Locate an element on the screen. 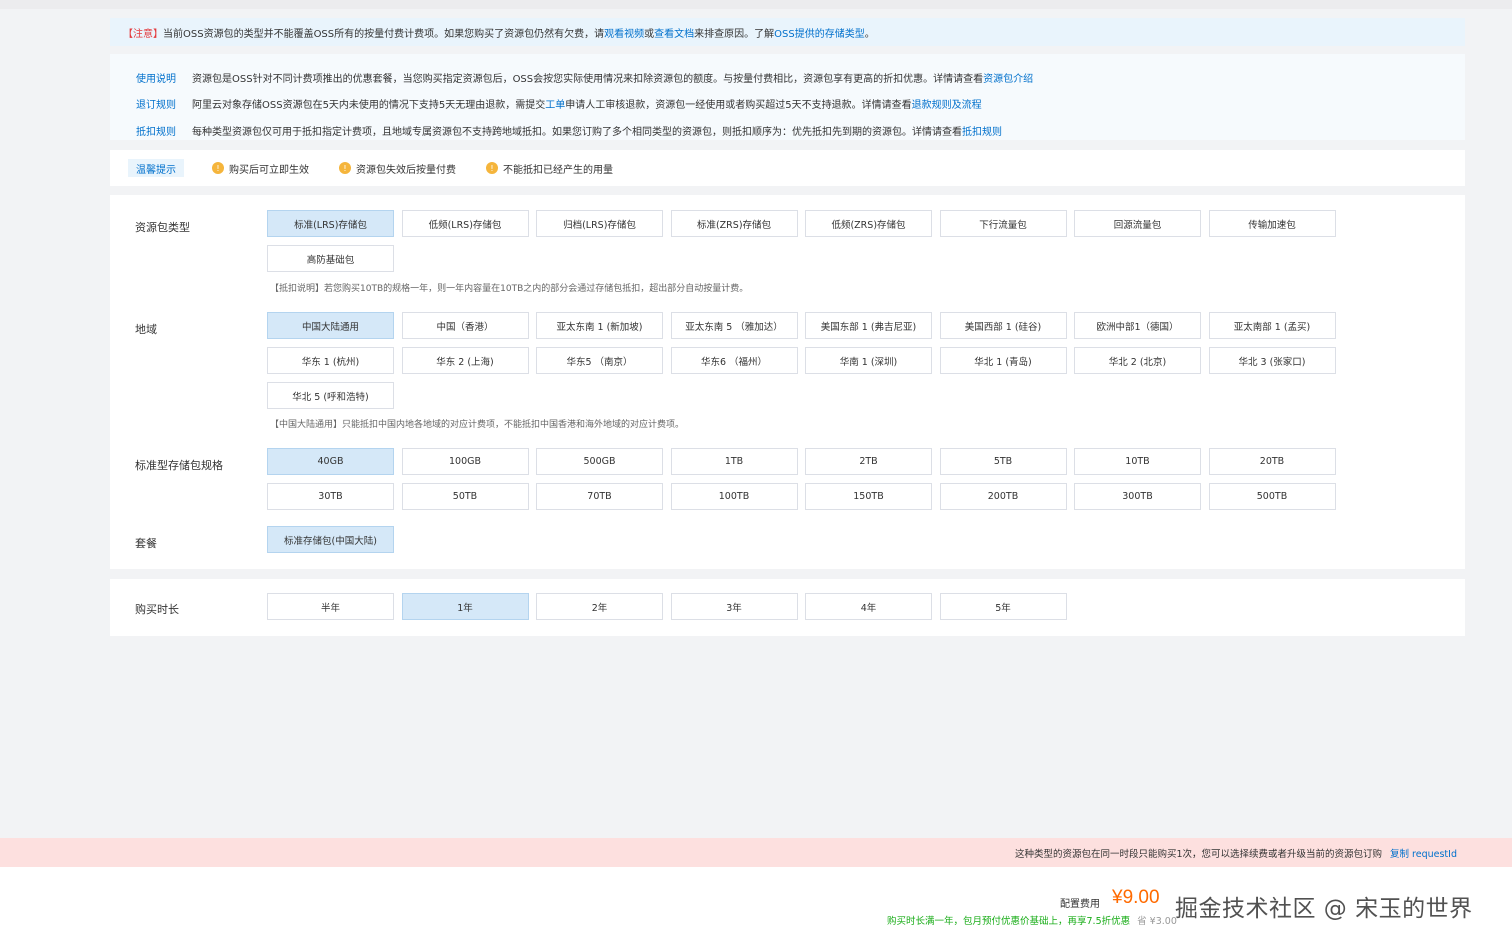 The width and height of the screenshot is (1512, 943). duration-option: 4年 is located at coordinates (868, 606).